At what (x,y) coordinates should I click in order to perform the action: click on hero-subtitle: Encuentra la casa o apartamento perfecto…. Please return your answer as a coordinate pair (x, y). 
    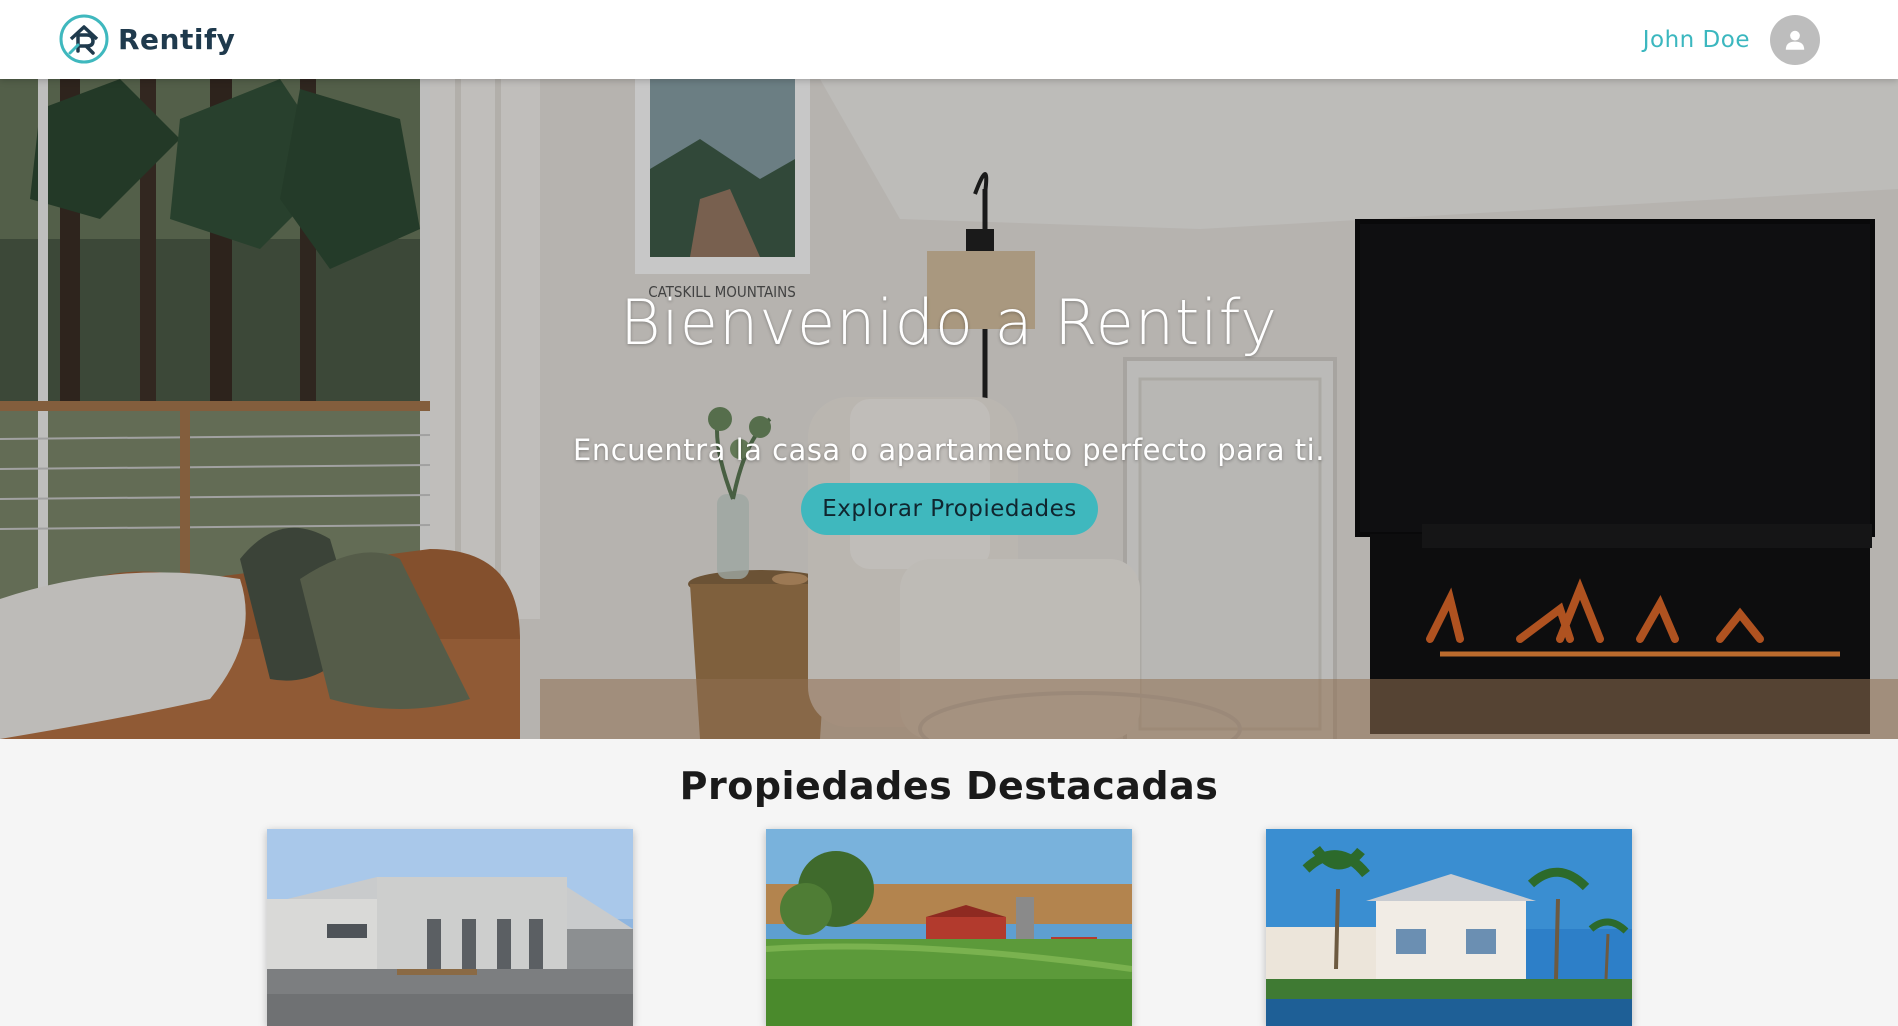
    Looking at the image, I should click on (949, 450).